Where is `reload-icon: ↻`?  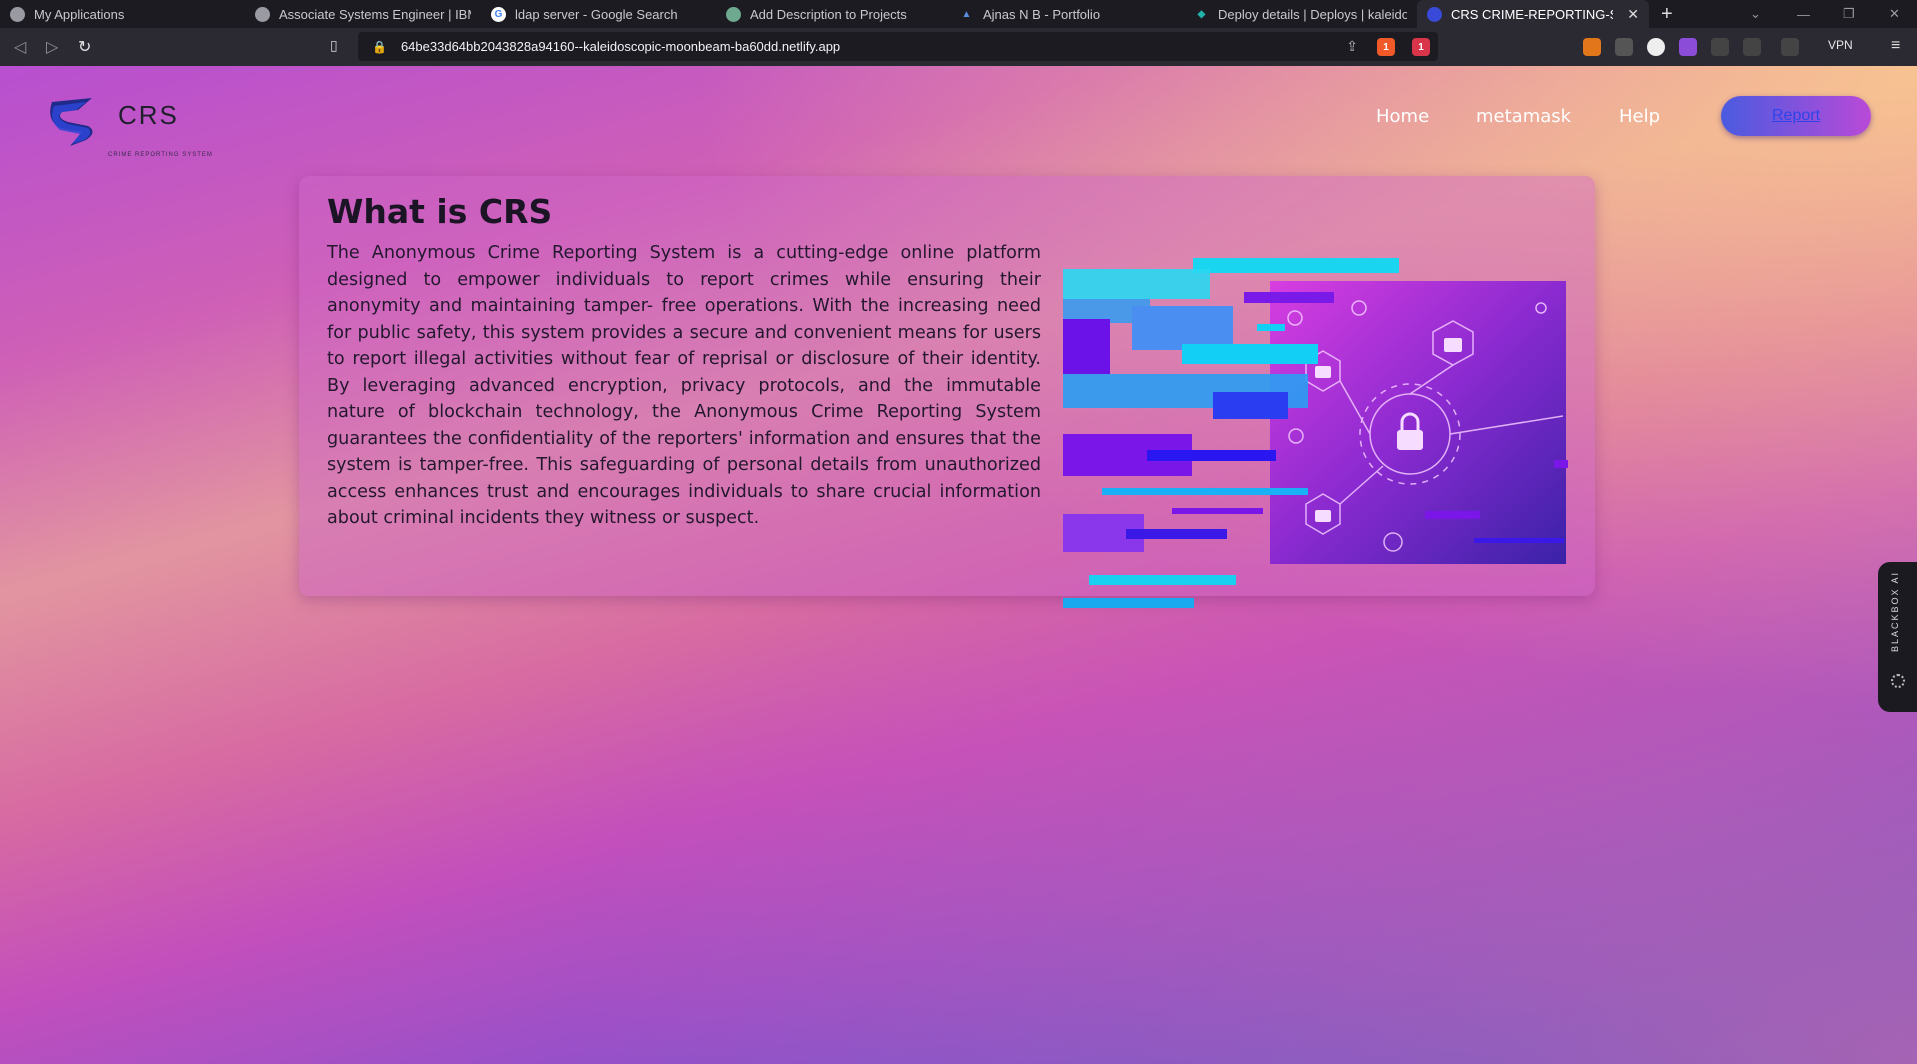
reload-icon: ↻ is located at coordinates (84, 47).